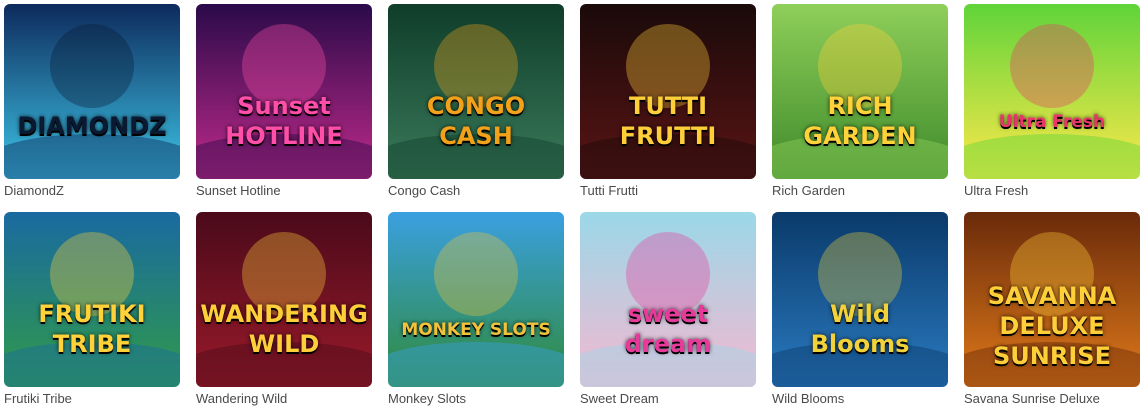 The image size is (1143, 420). I want to click on raspberry-art, so click(1052, 91).